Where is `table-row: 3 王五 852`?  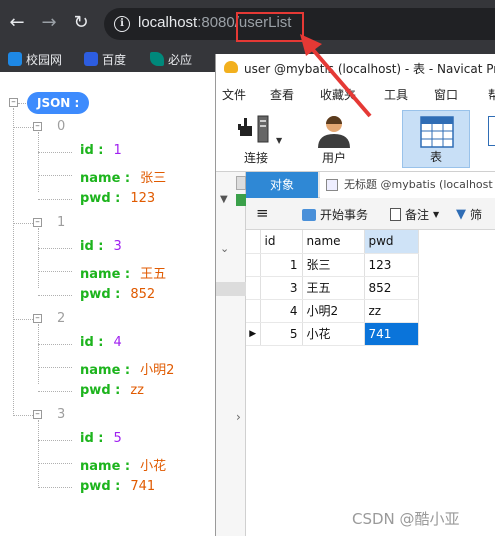
table-row: 3 王五 852 is located at coordinates (332, 288).